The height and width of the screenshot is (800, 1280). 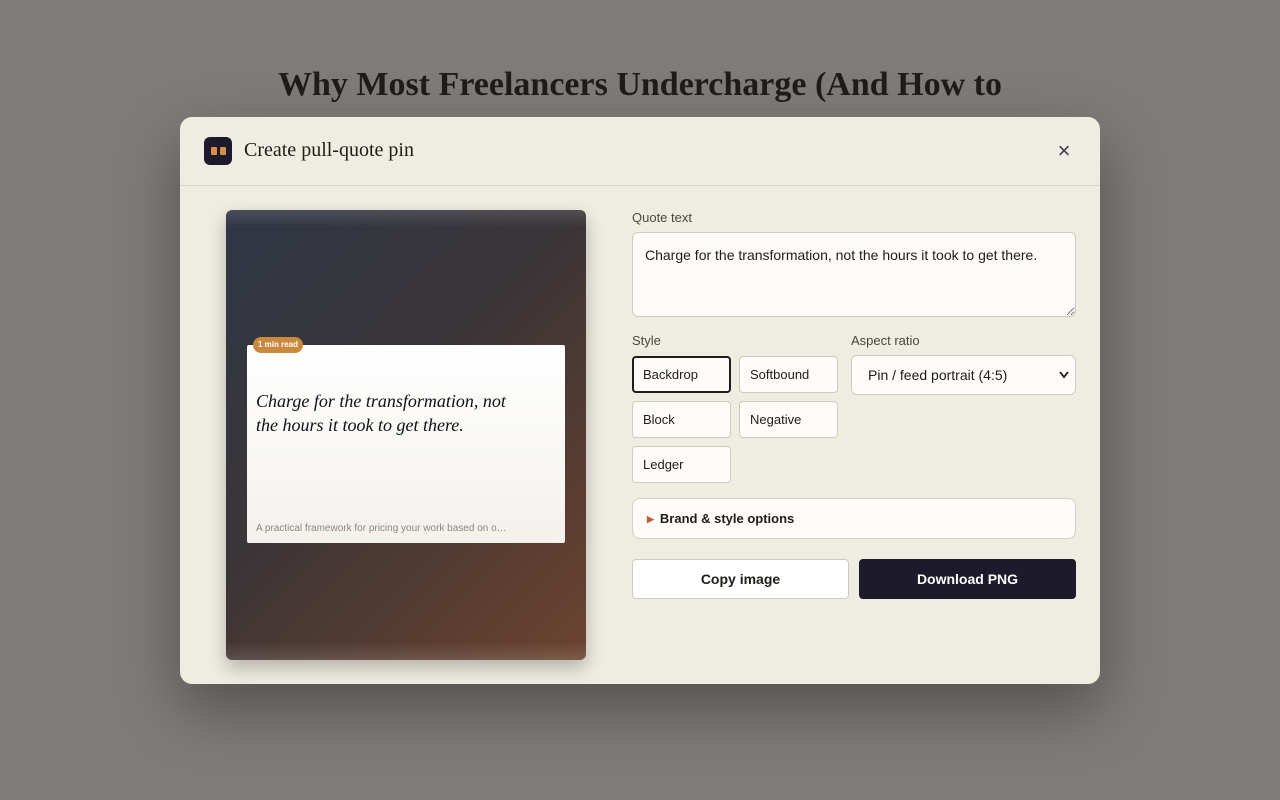 I want to click on style-negative-button: Negative, so click(x=788, y=419).